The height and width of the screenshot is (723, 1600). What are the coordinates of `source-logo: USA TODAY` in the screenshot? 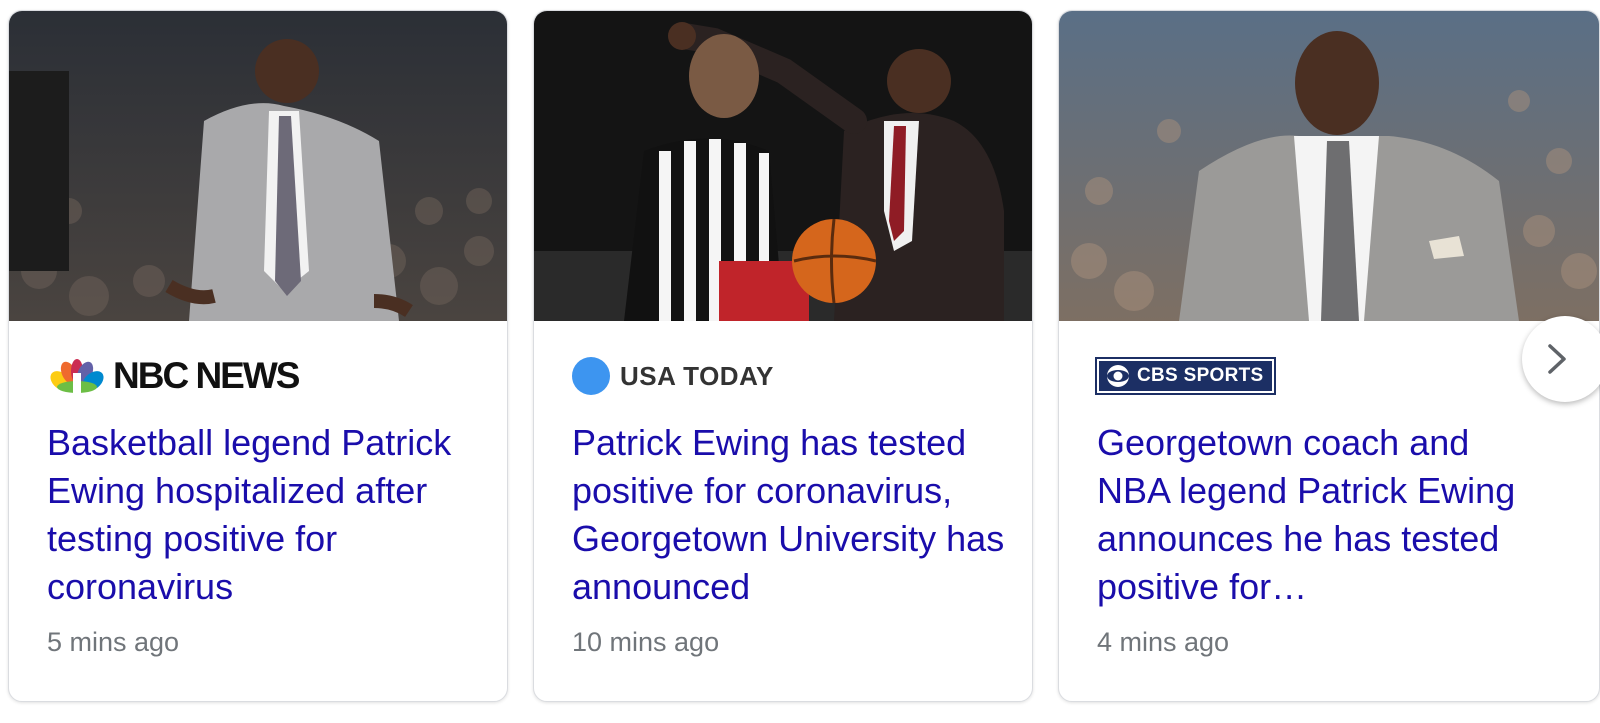 It's located at (673, 376).